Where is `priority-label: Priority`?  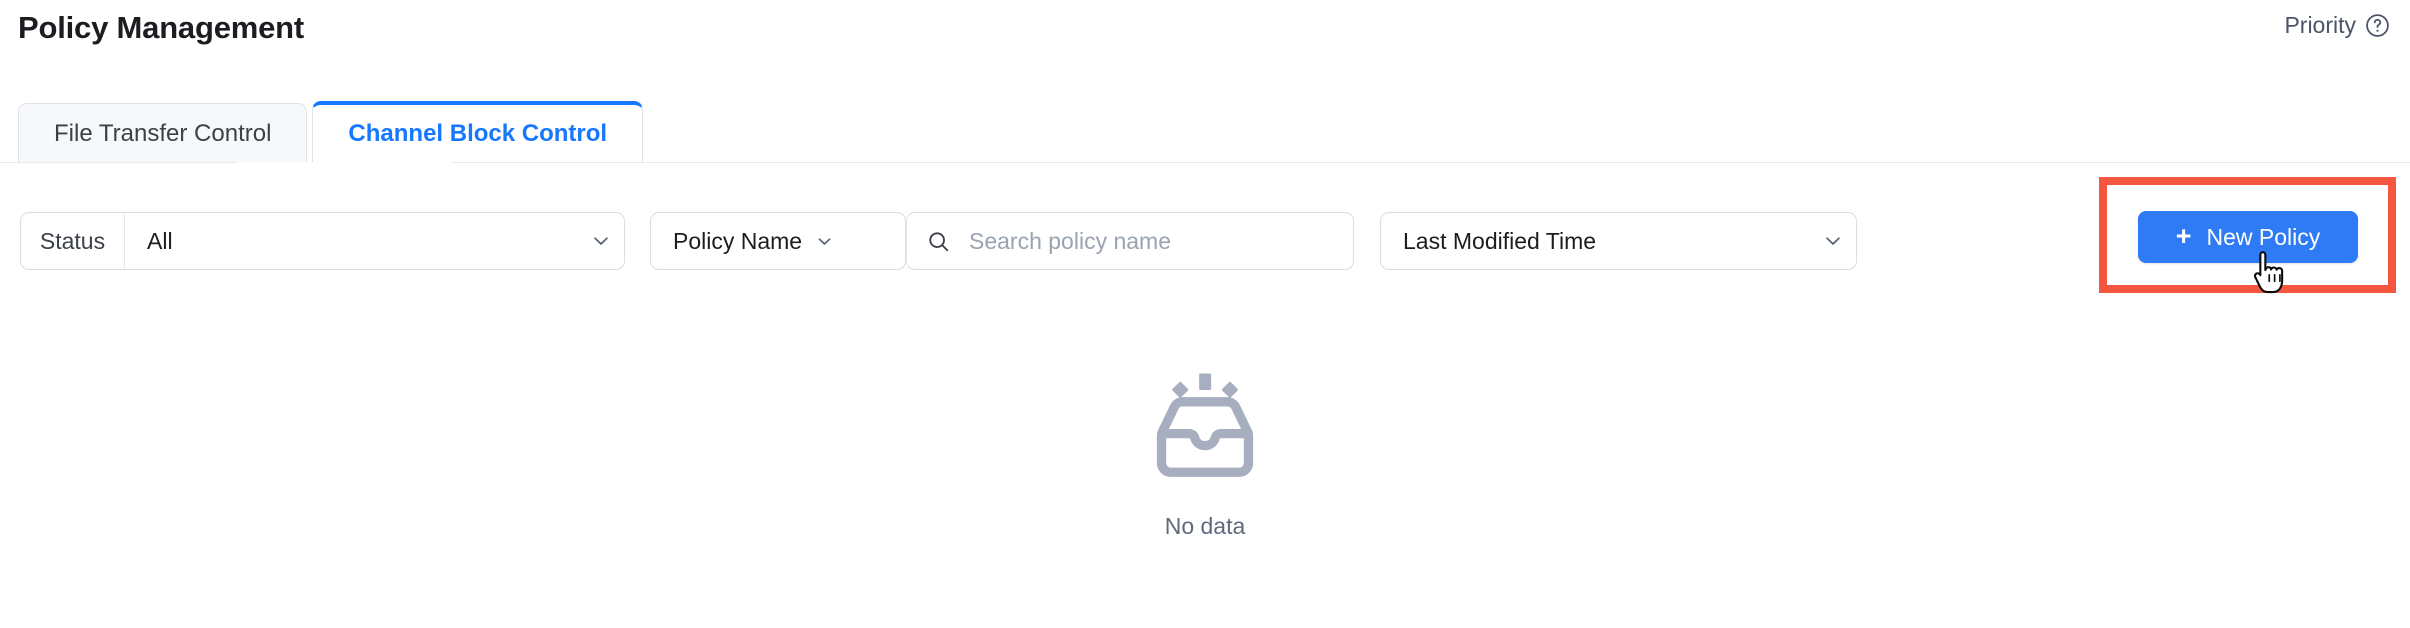 priority-label: Priority is located at coordinates (2320, 25).